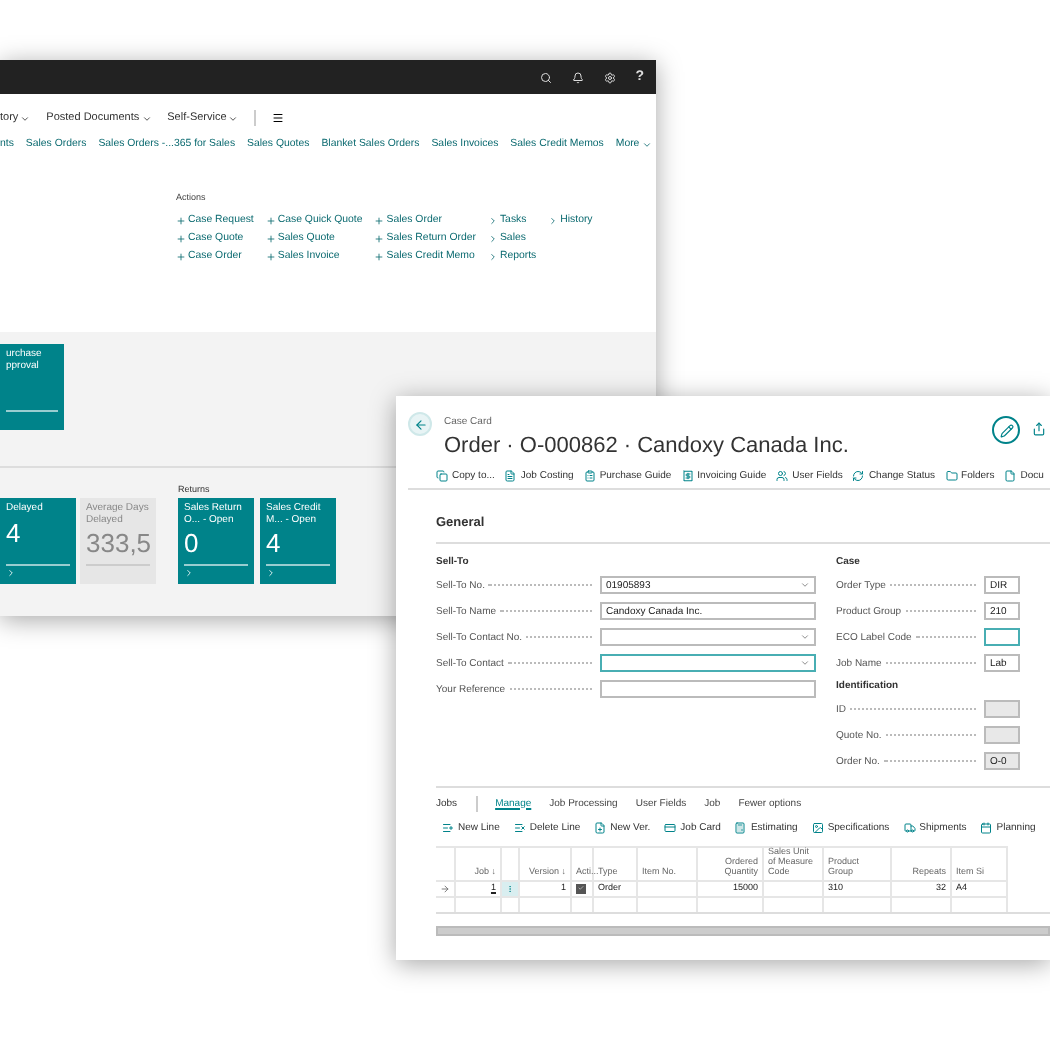 The width and height of the screenshot is (1050, 1050). I want to click on scrollbar, so click(743, 931).